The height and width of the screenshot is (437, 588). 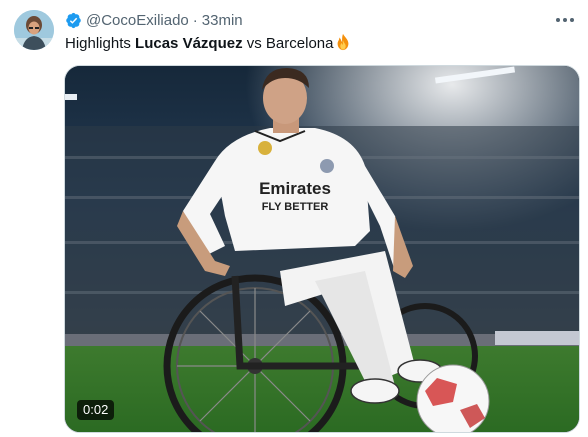 What do you see at coordinates (288, 43) in the screenshot?
I see `tweet-text-suffix: vs Barcelona` at bounding box center [288, 43].